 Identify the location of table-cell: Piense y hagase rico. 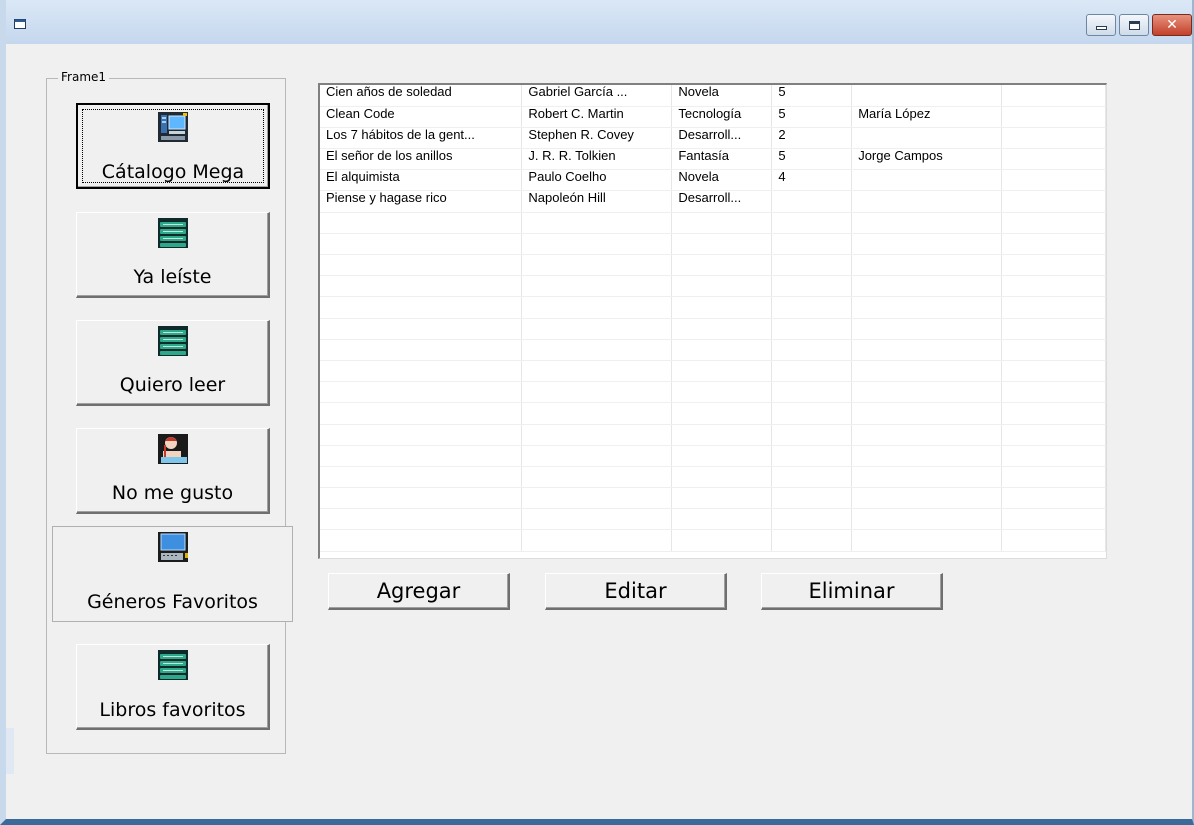
(421, 201).